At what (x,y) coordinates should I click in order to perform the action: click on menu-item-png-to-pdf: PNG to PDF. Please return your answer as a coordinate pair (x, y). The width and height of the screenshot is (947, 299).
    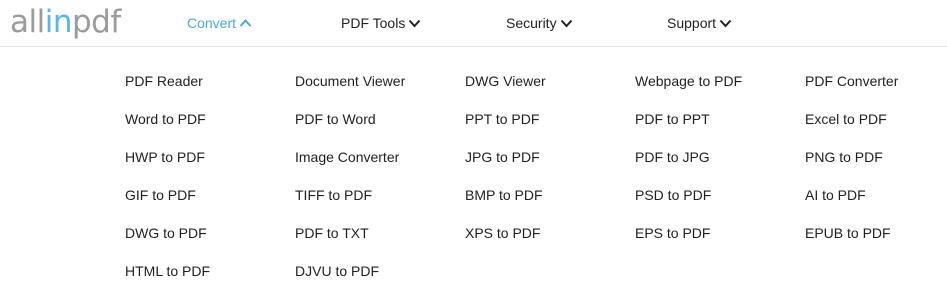
    Looking at the image, I should click on (844, 157).